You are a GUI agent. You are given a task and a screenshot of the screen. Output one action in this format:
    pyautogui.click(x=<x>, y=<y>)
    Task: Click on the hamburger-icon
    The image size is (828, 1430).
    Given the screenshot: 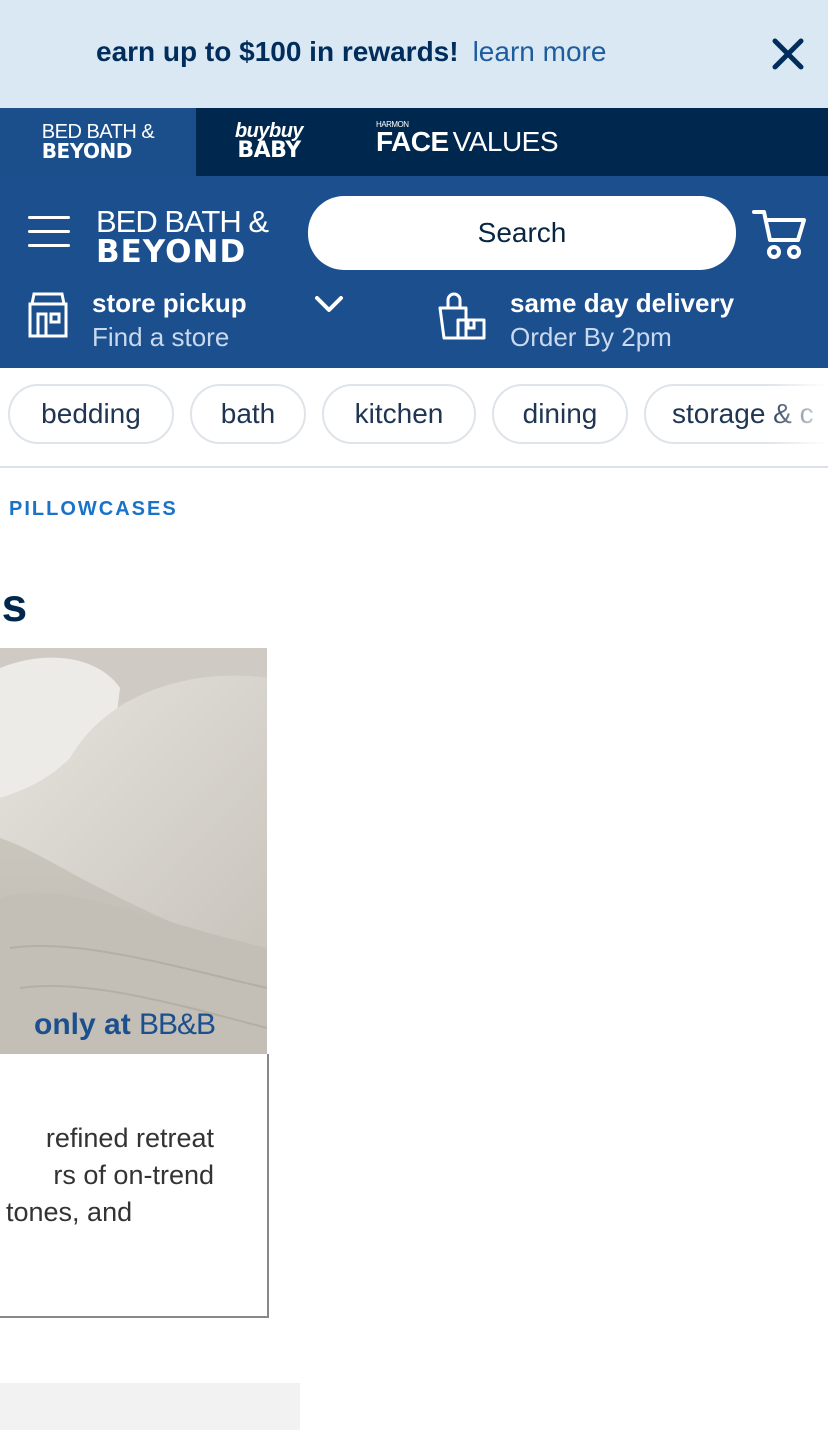 What is the action you would take?
    pyautogui.click(x=49, y=233)
    